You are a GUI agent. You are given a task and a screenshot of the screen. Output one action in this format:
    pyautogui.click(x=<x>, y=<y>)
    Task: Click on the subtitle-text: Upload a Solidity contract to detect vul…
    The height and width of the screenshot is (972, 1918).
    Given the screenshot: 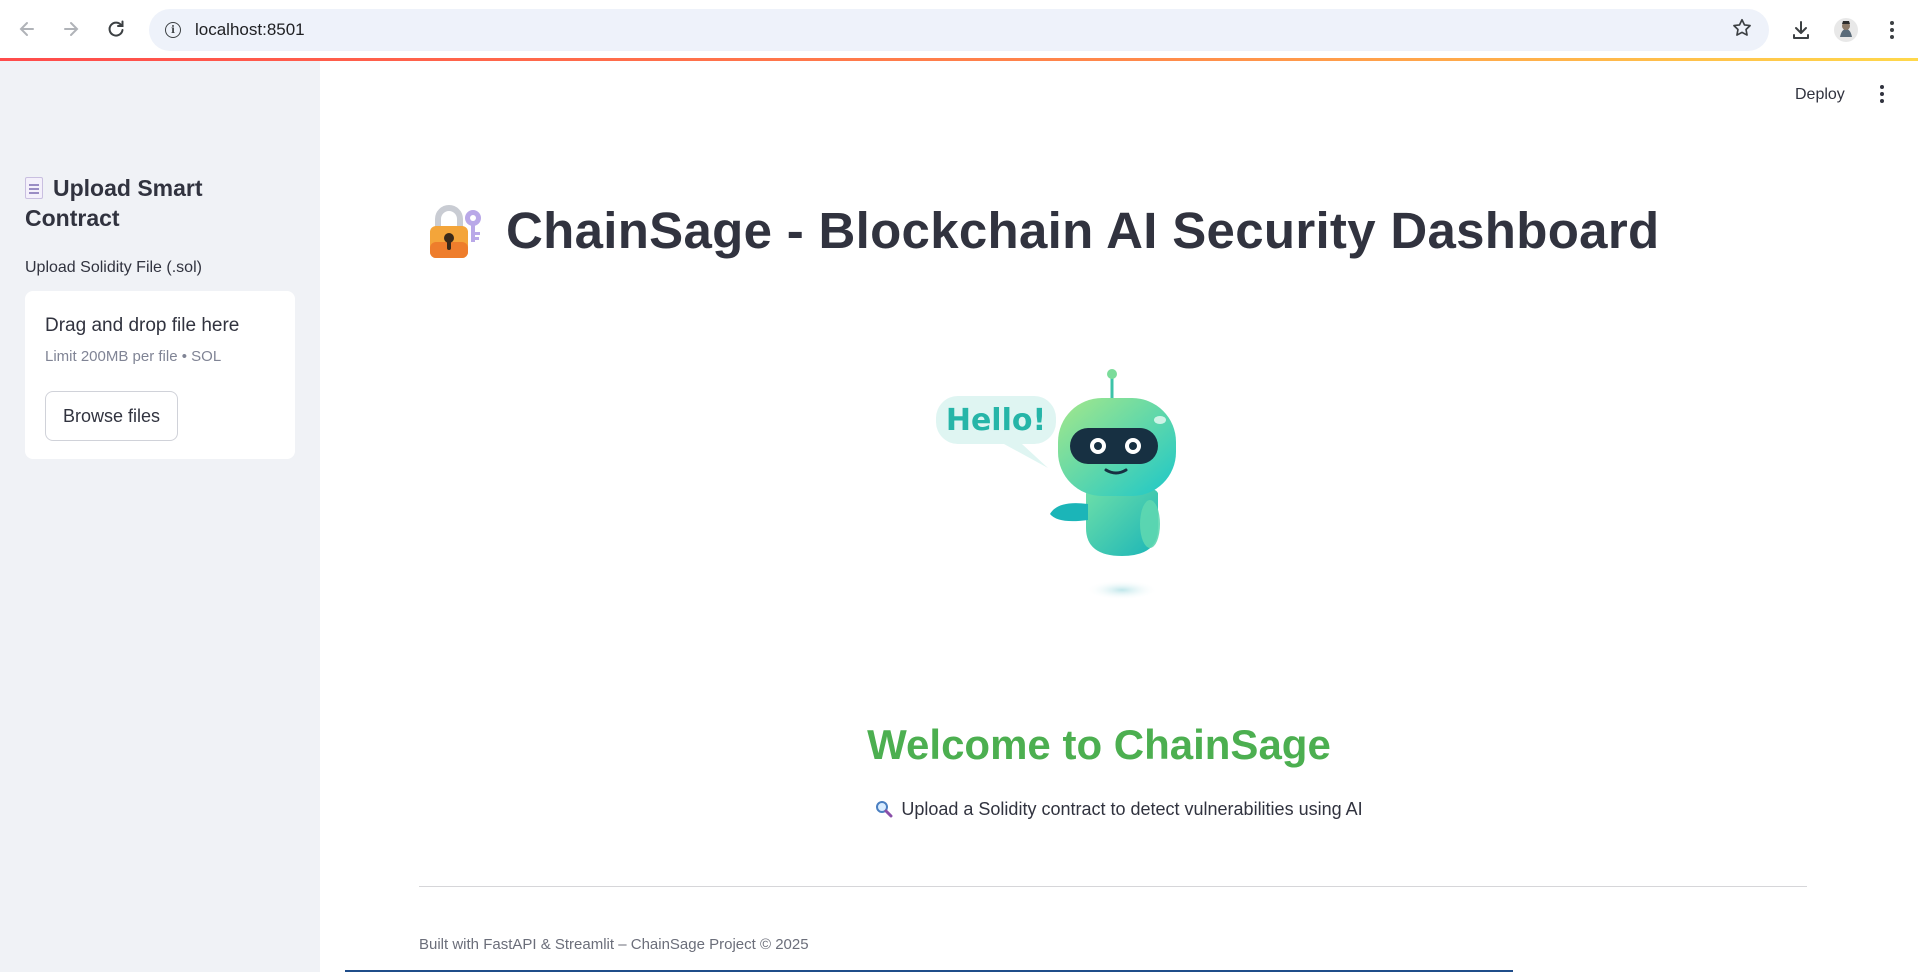 What is the action you would take?
    pyautogui.click(x=1132, y=809)
    